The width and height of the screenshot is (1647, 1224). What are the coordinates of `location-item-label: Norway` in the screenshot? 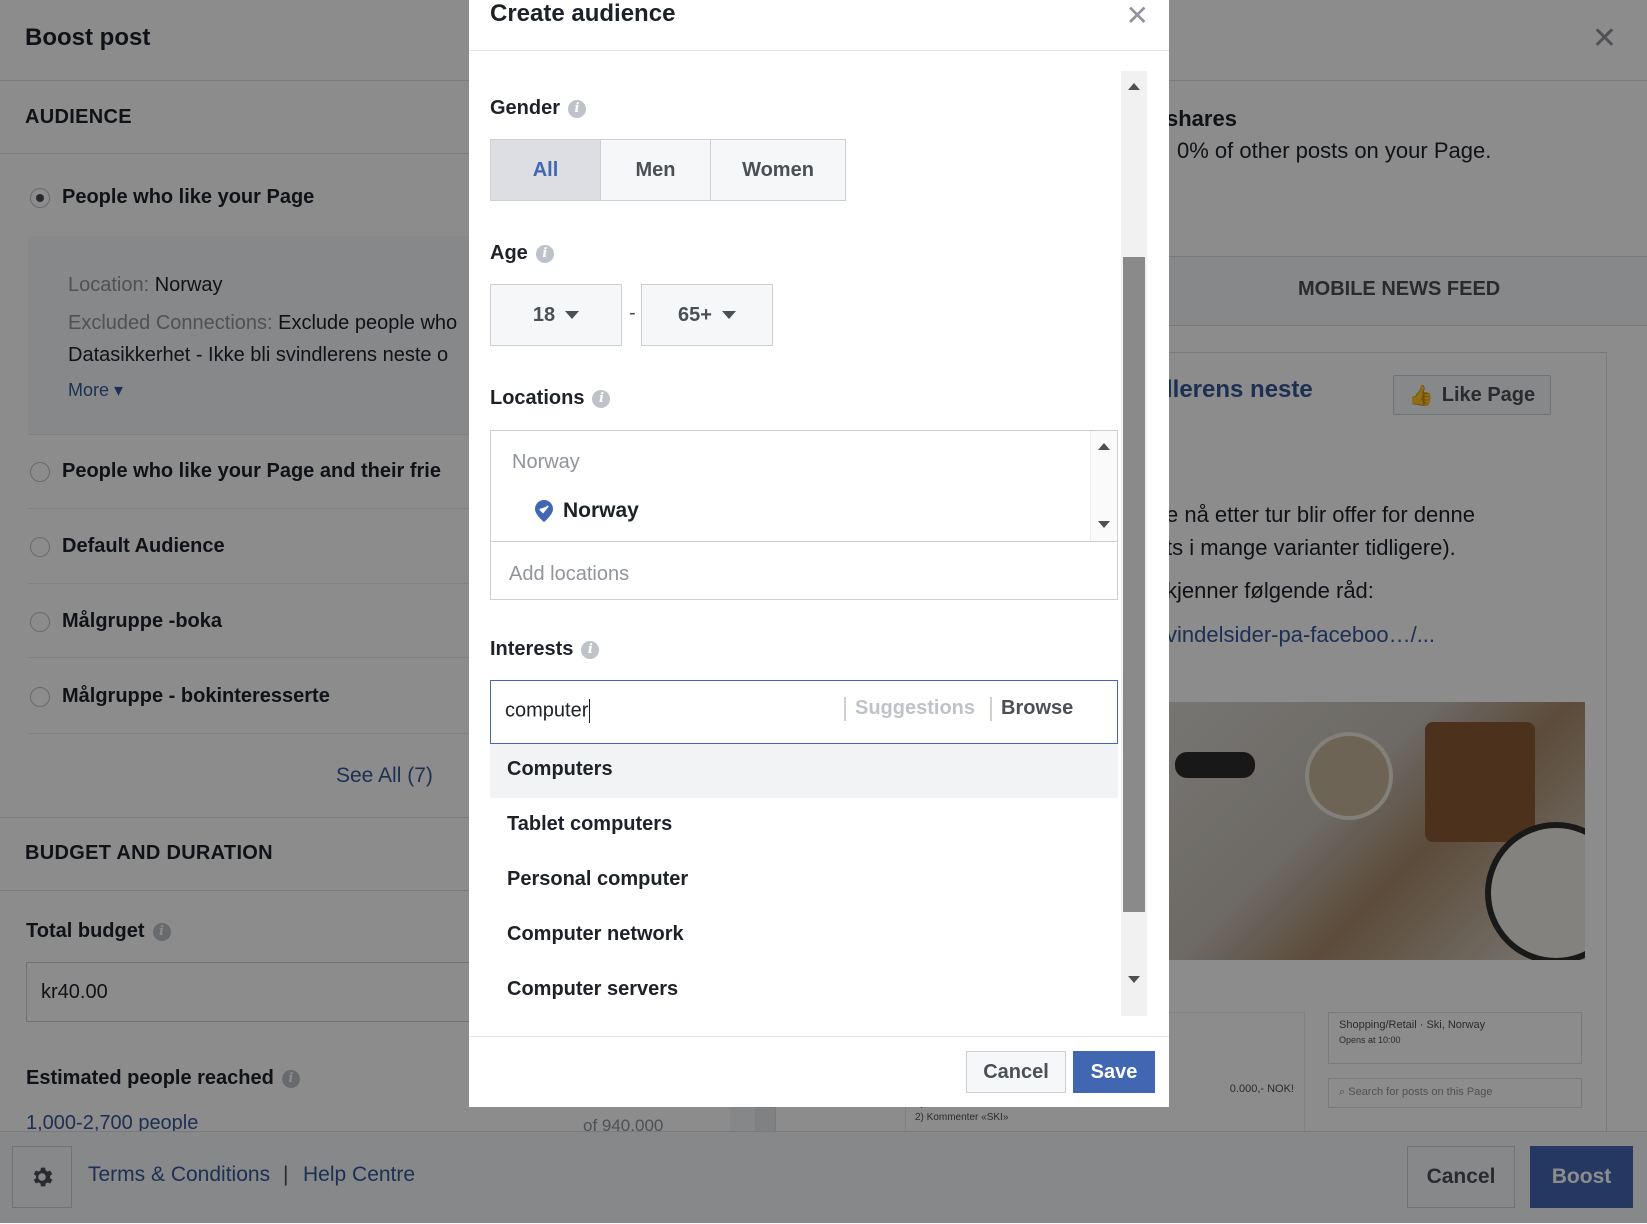 It's located at (601, 510).